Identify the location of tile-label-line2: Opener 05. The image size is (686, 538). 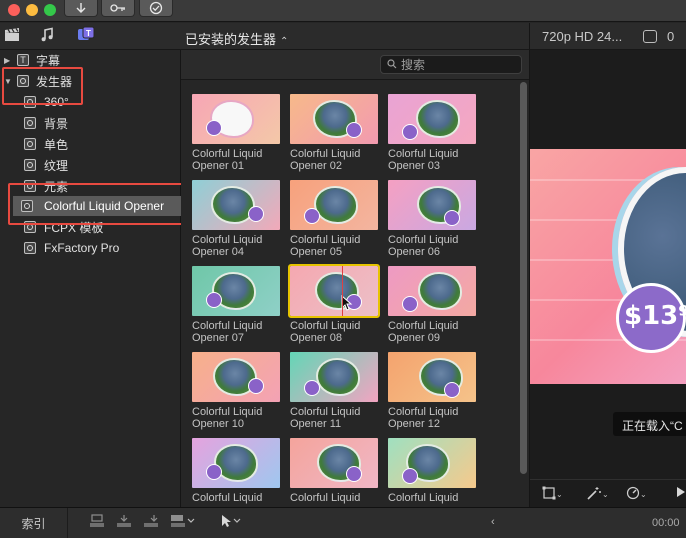
(316, 252).